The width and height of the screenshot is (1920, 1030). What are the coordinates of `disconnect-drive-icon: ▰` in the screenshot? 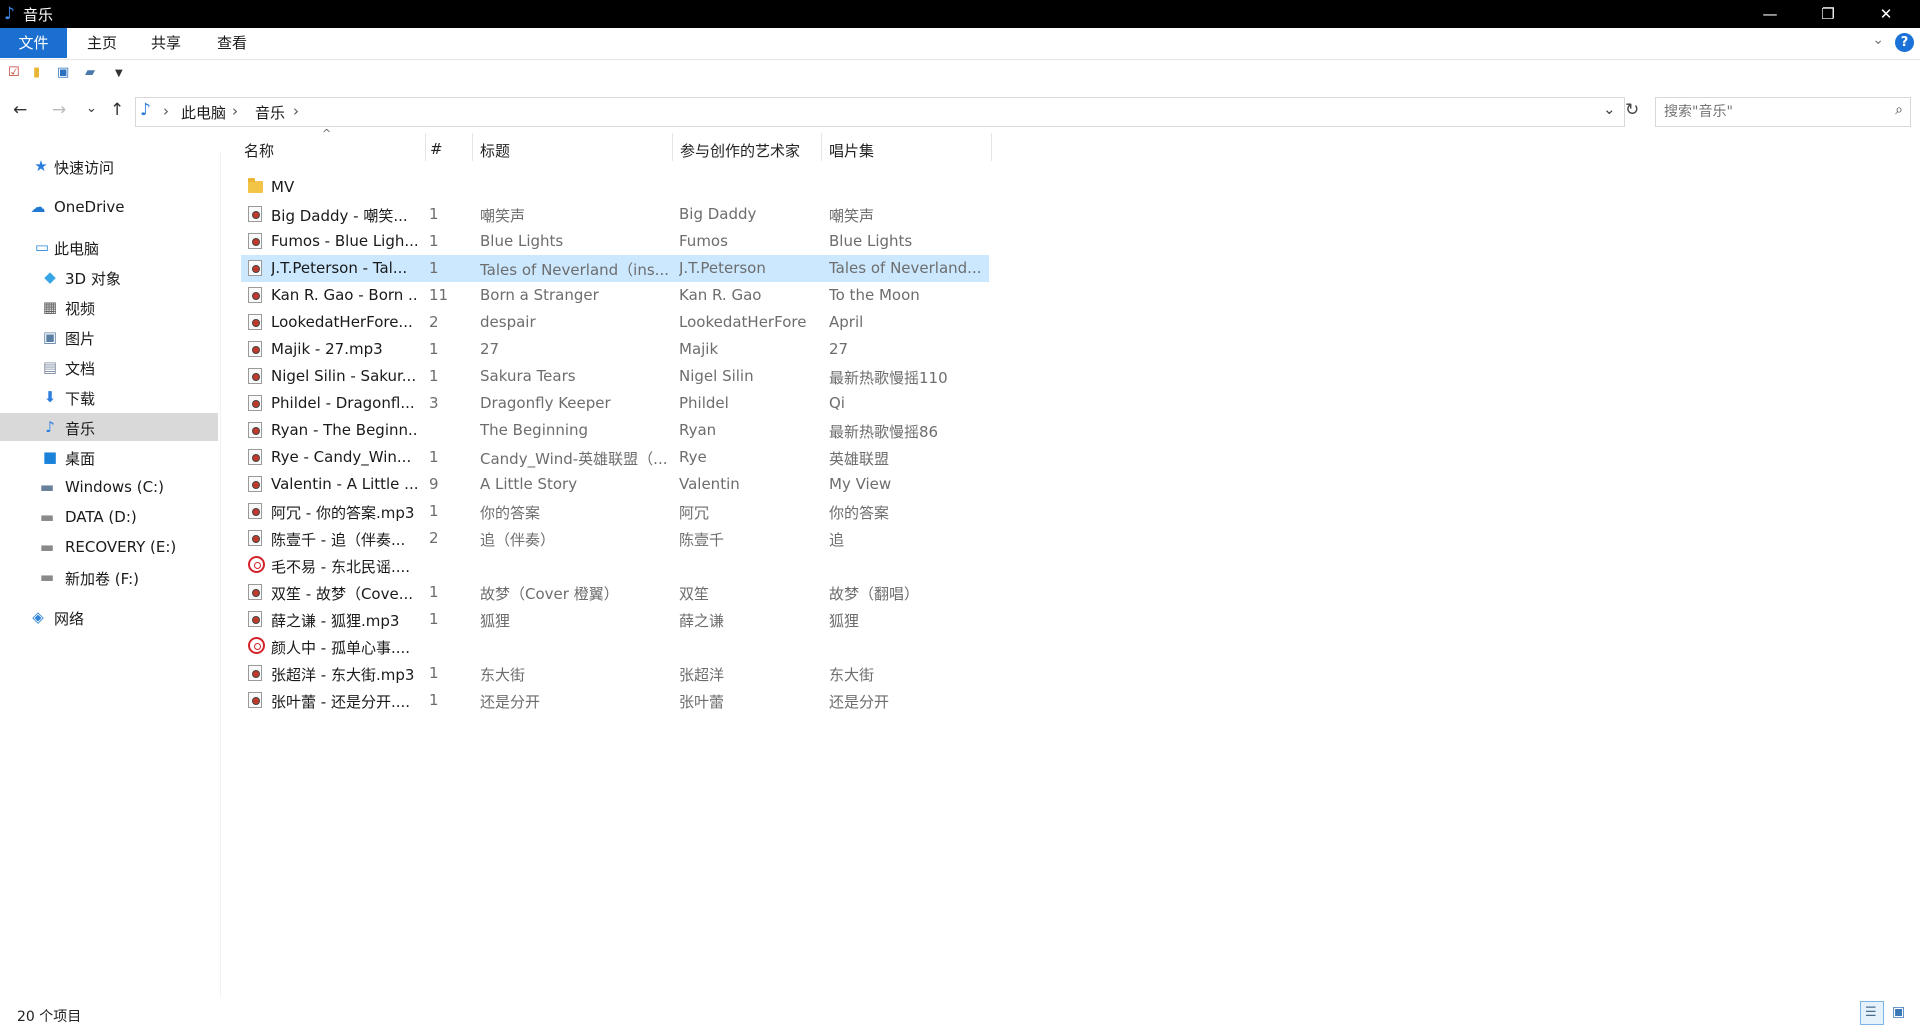 It's located at (90, 72).